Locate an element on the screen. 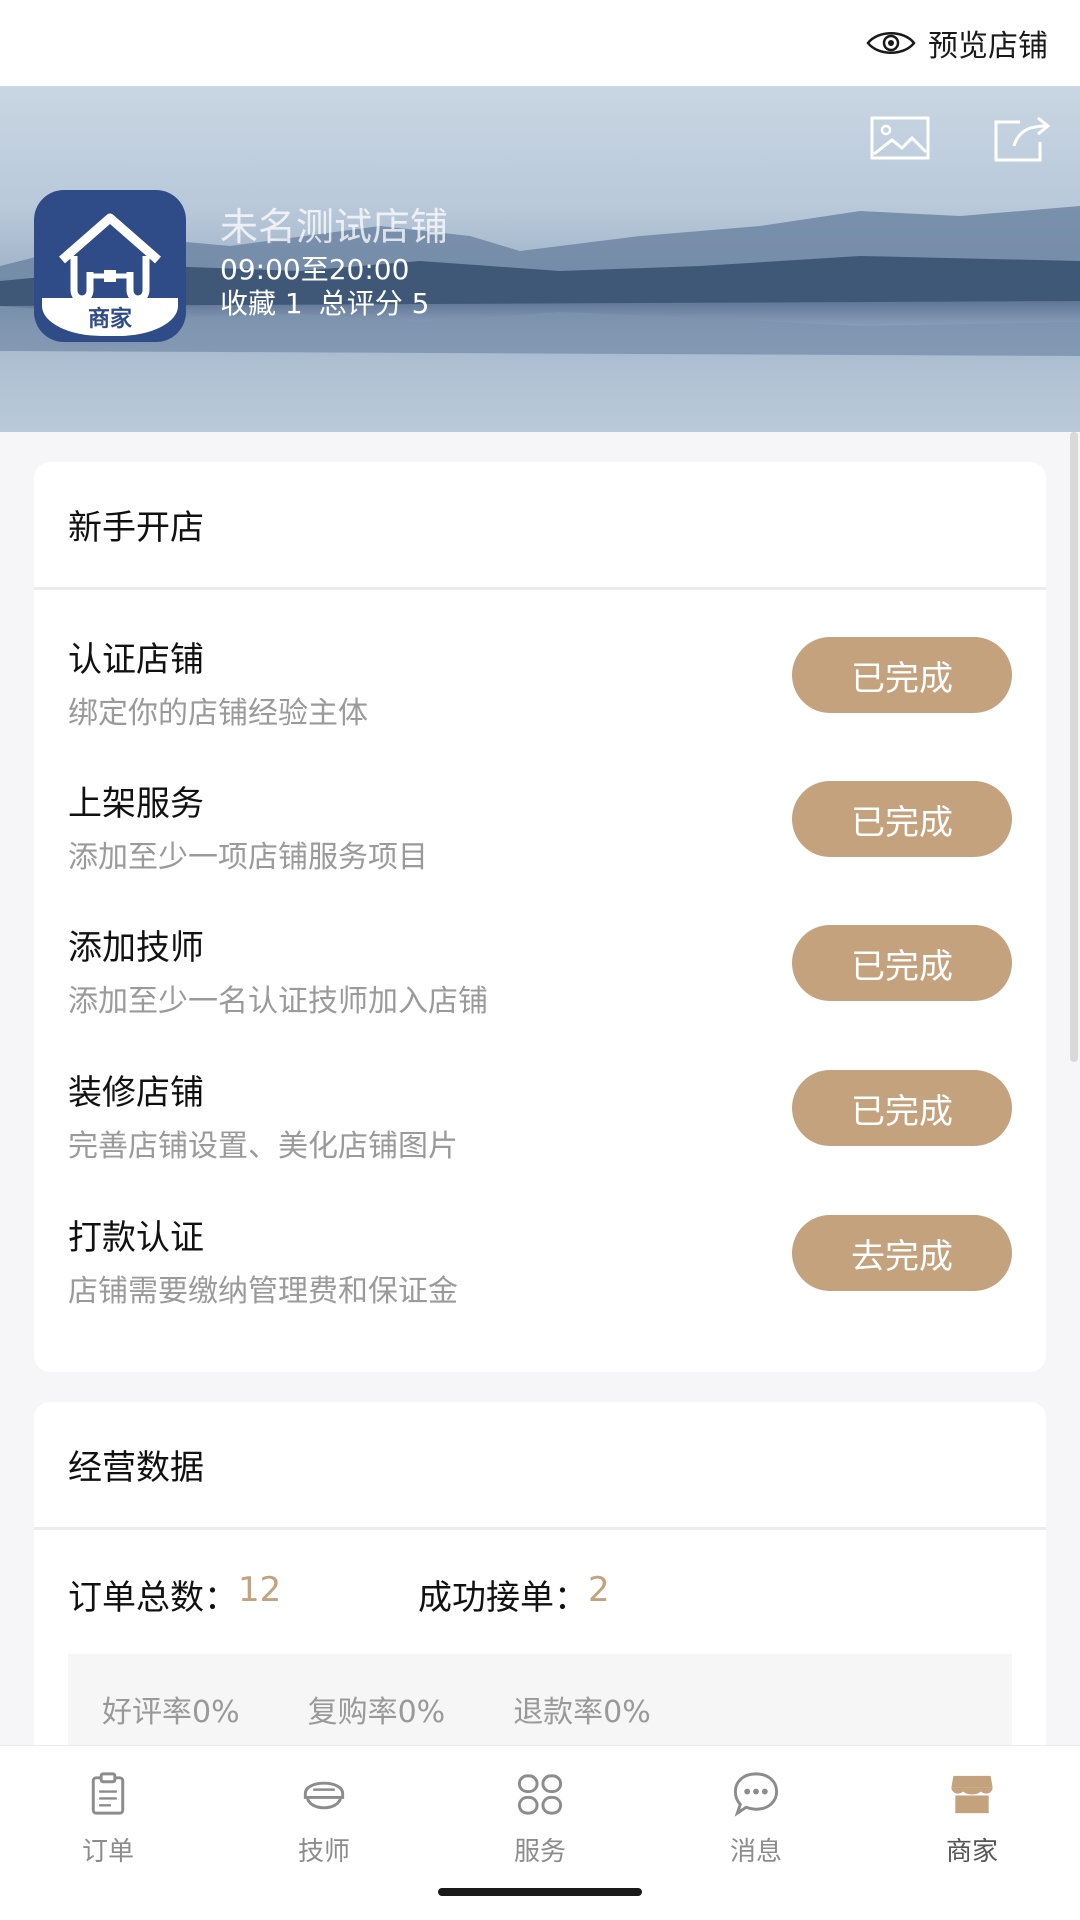 This screenshot has height=1920, width=1080. task-title: 认证店铺 is located at coordinates (136, 660).